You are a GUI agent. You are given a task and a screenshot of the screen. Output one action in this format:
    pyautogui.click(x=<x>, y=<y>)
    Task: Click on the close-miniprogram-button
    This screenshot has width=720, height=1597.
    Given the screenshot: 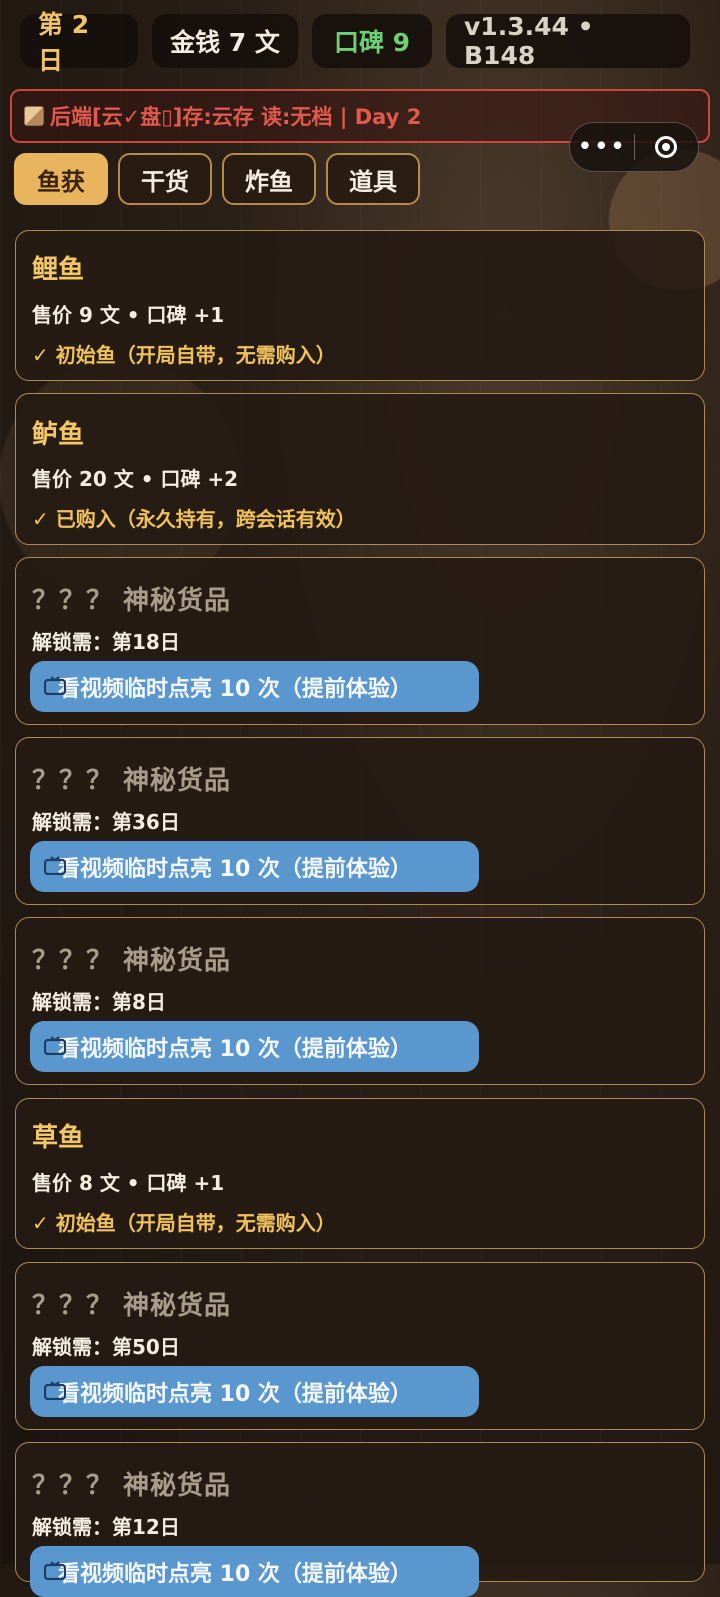 What is the action you would take?
    pyautogui.click(x=667, y=147)
    